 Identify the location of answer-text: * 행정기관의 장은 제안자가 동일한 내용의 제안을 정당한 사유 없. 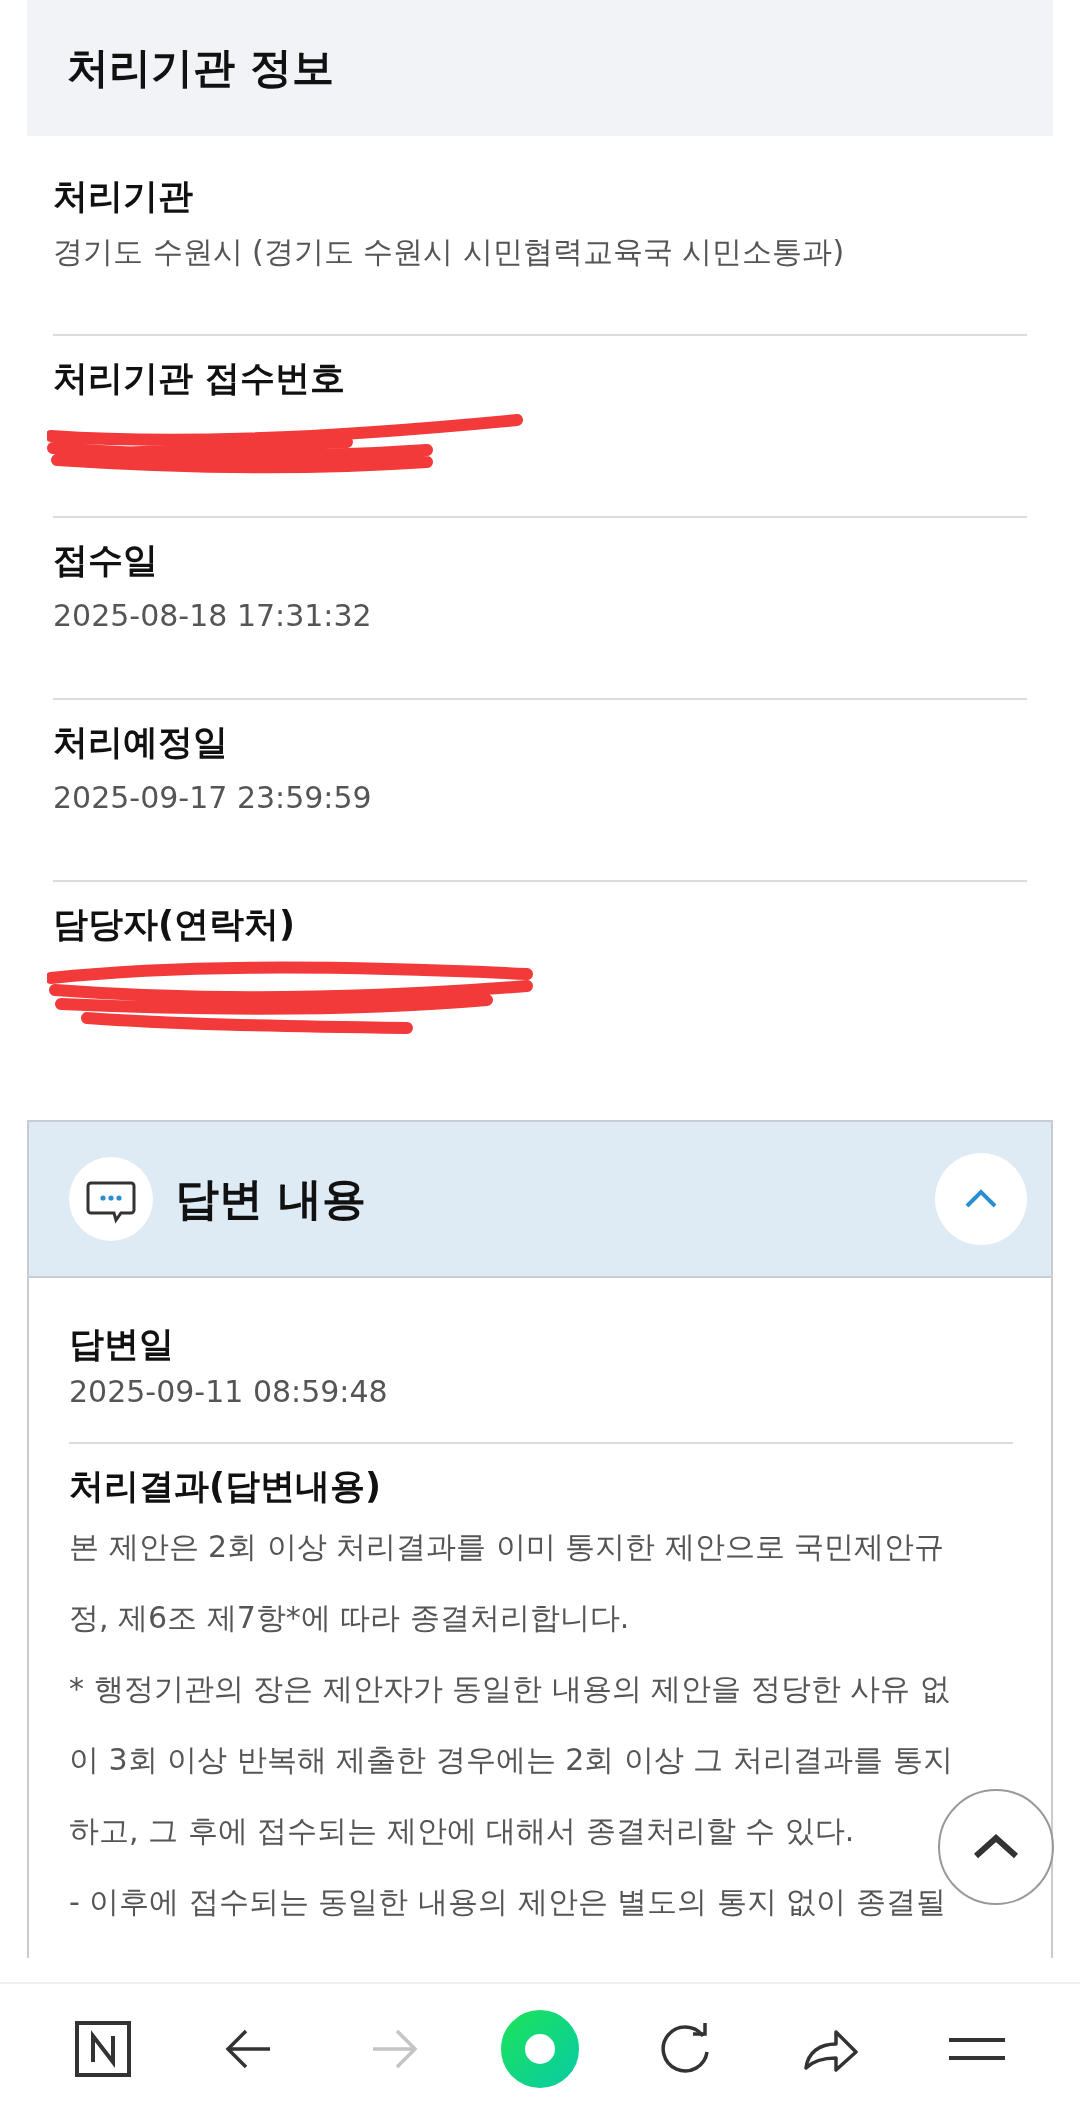
(509, 1689).